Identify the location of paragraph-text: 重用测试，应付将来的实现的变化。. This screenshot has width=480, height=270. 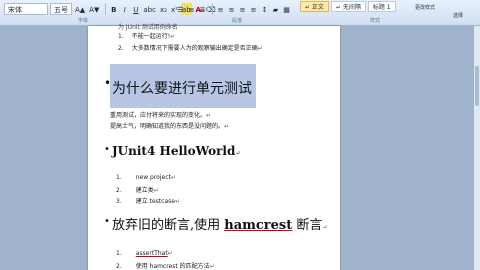
(158, 115).